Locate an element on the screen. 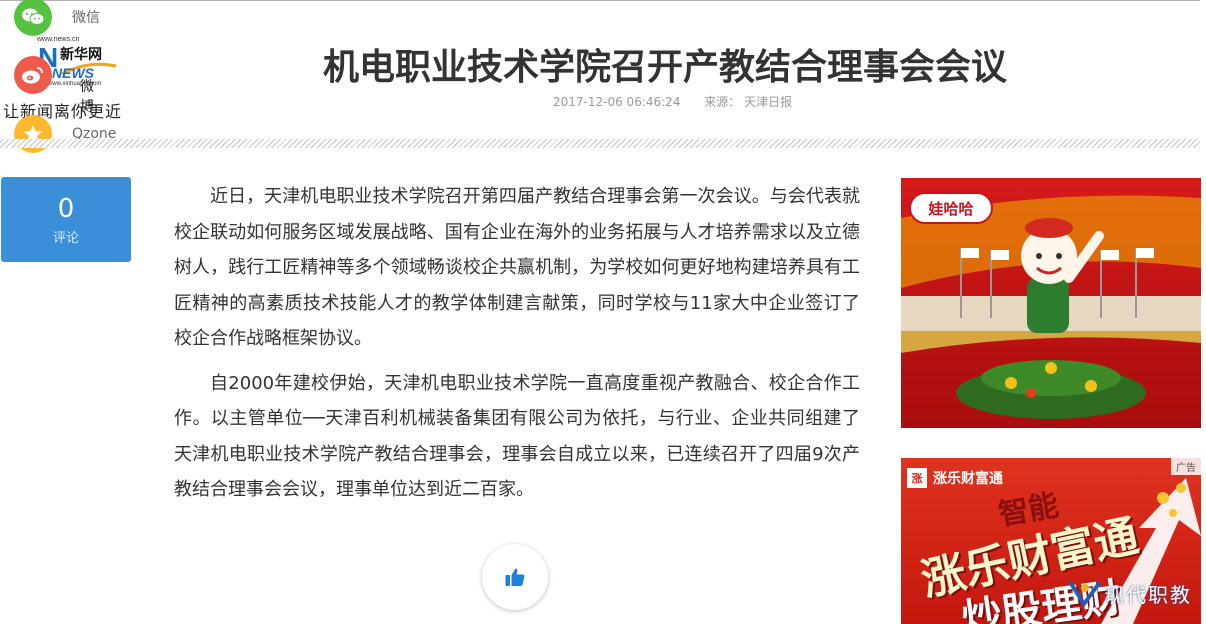 This screenshot has height=624, width=1206. watermark-logo-icon is located at coordinates (1085, 594).